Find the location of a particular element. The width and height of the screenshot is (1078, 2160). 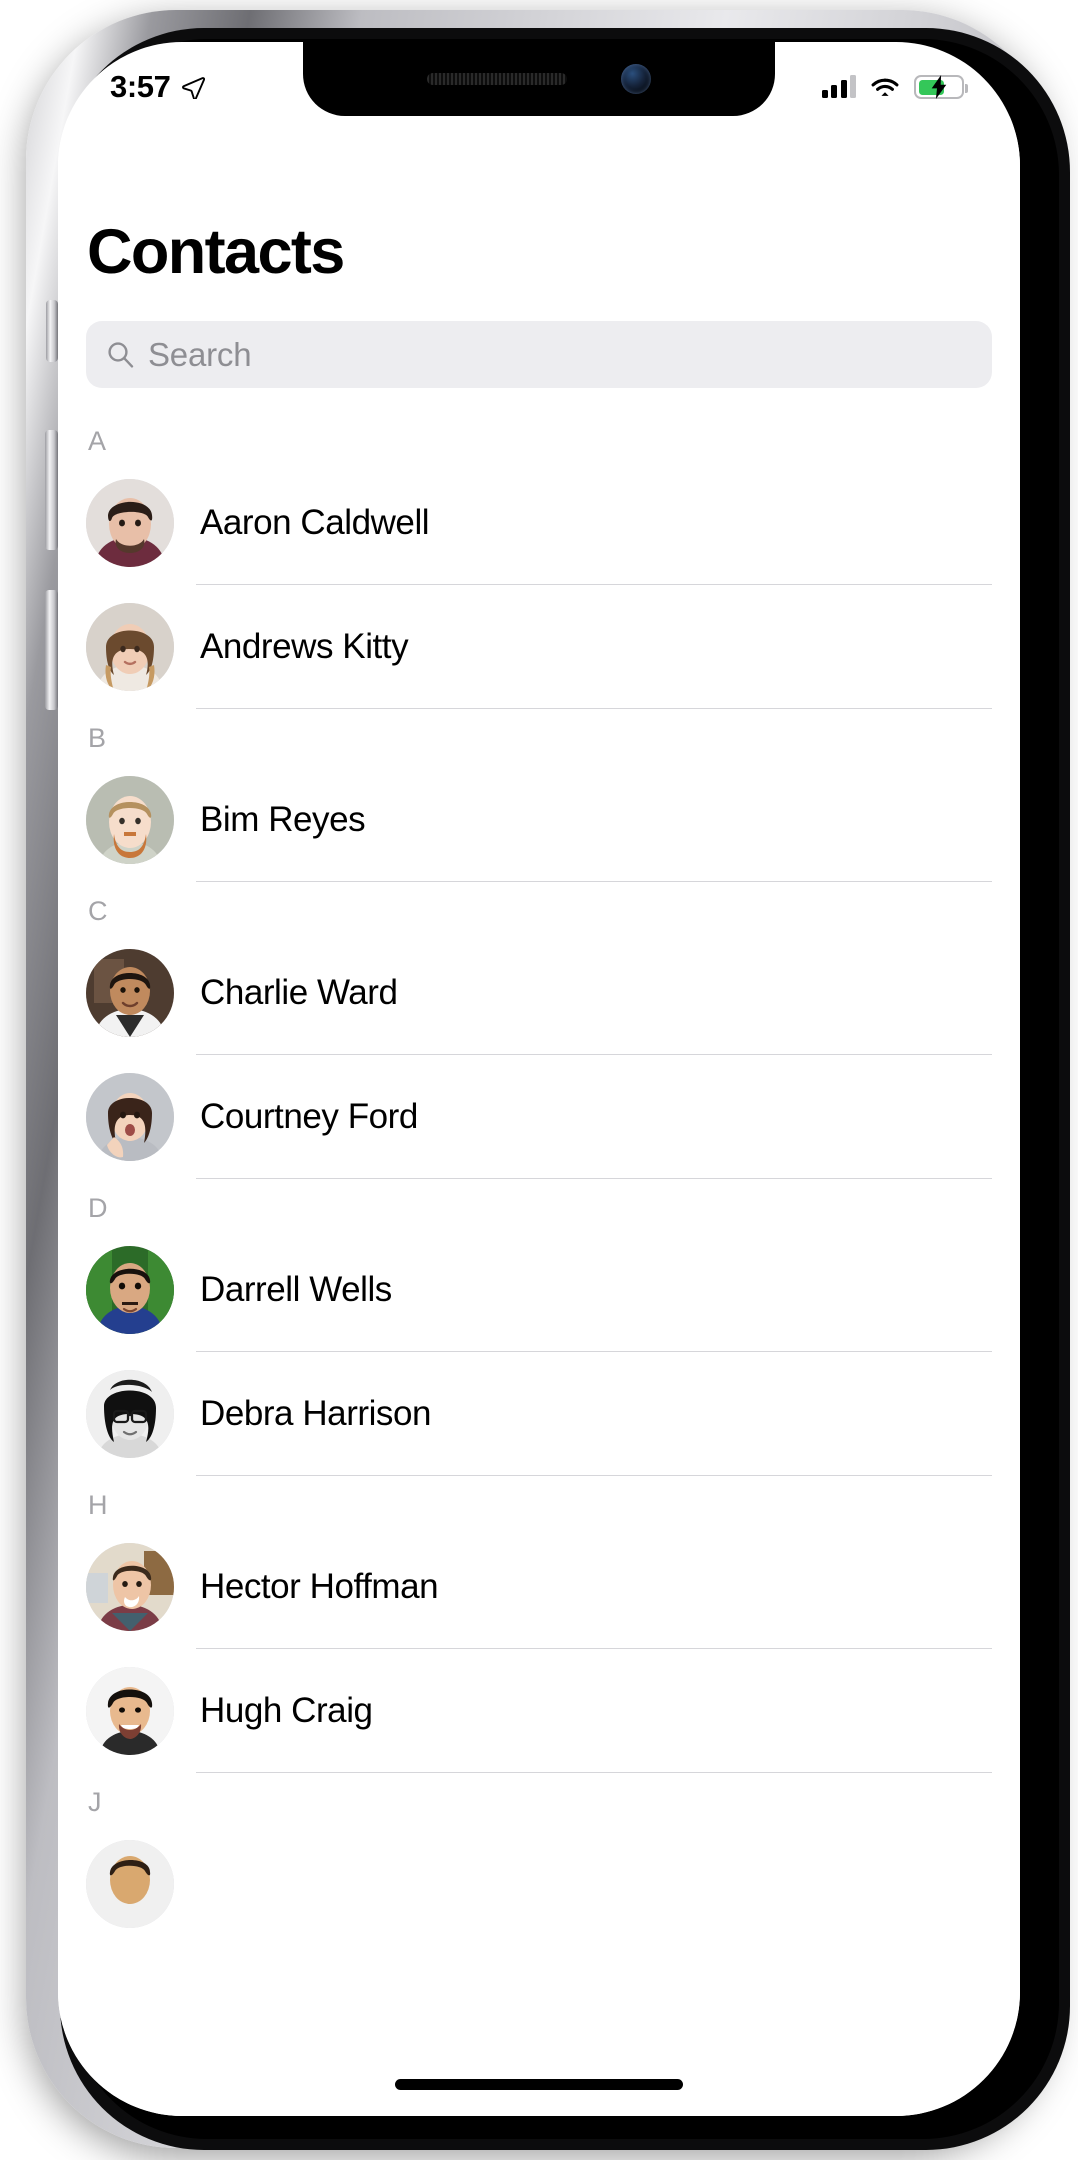

list-item: Courtney Ford is located at coordinates (539, 1117).